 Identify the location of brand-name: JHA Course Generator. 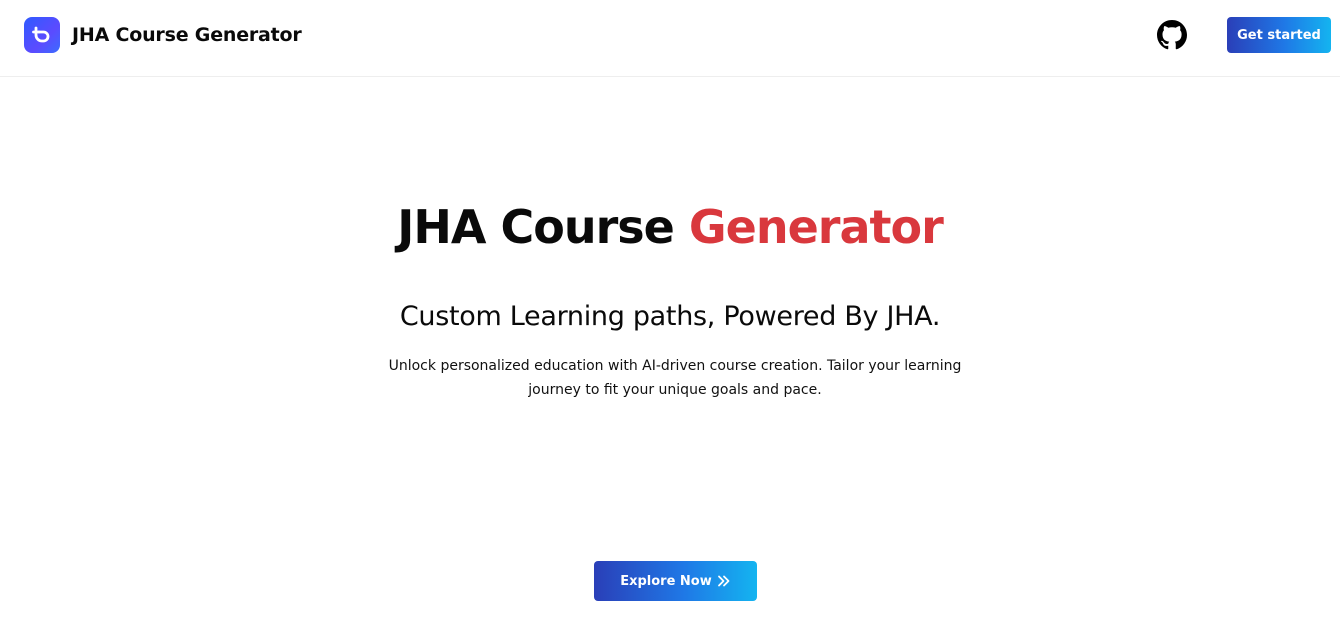
(187, 35).